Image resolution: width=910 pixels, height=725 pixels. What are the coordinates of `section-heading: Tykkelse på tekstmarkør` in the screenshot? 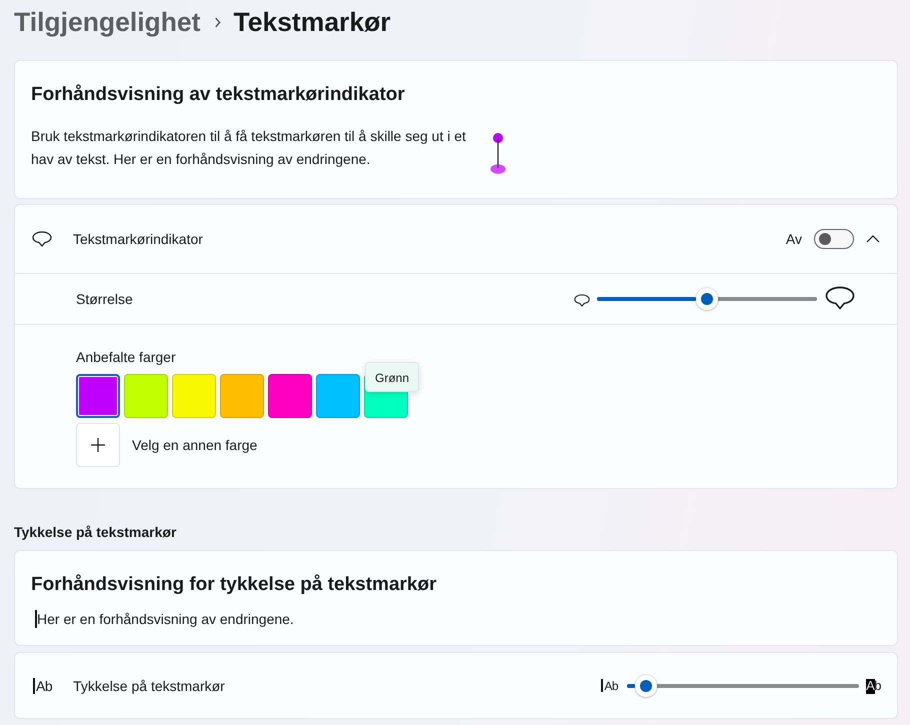 It's located at (95, 532).